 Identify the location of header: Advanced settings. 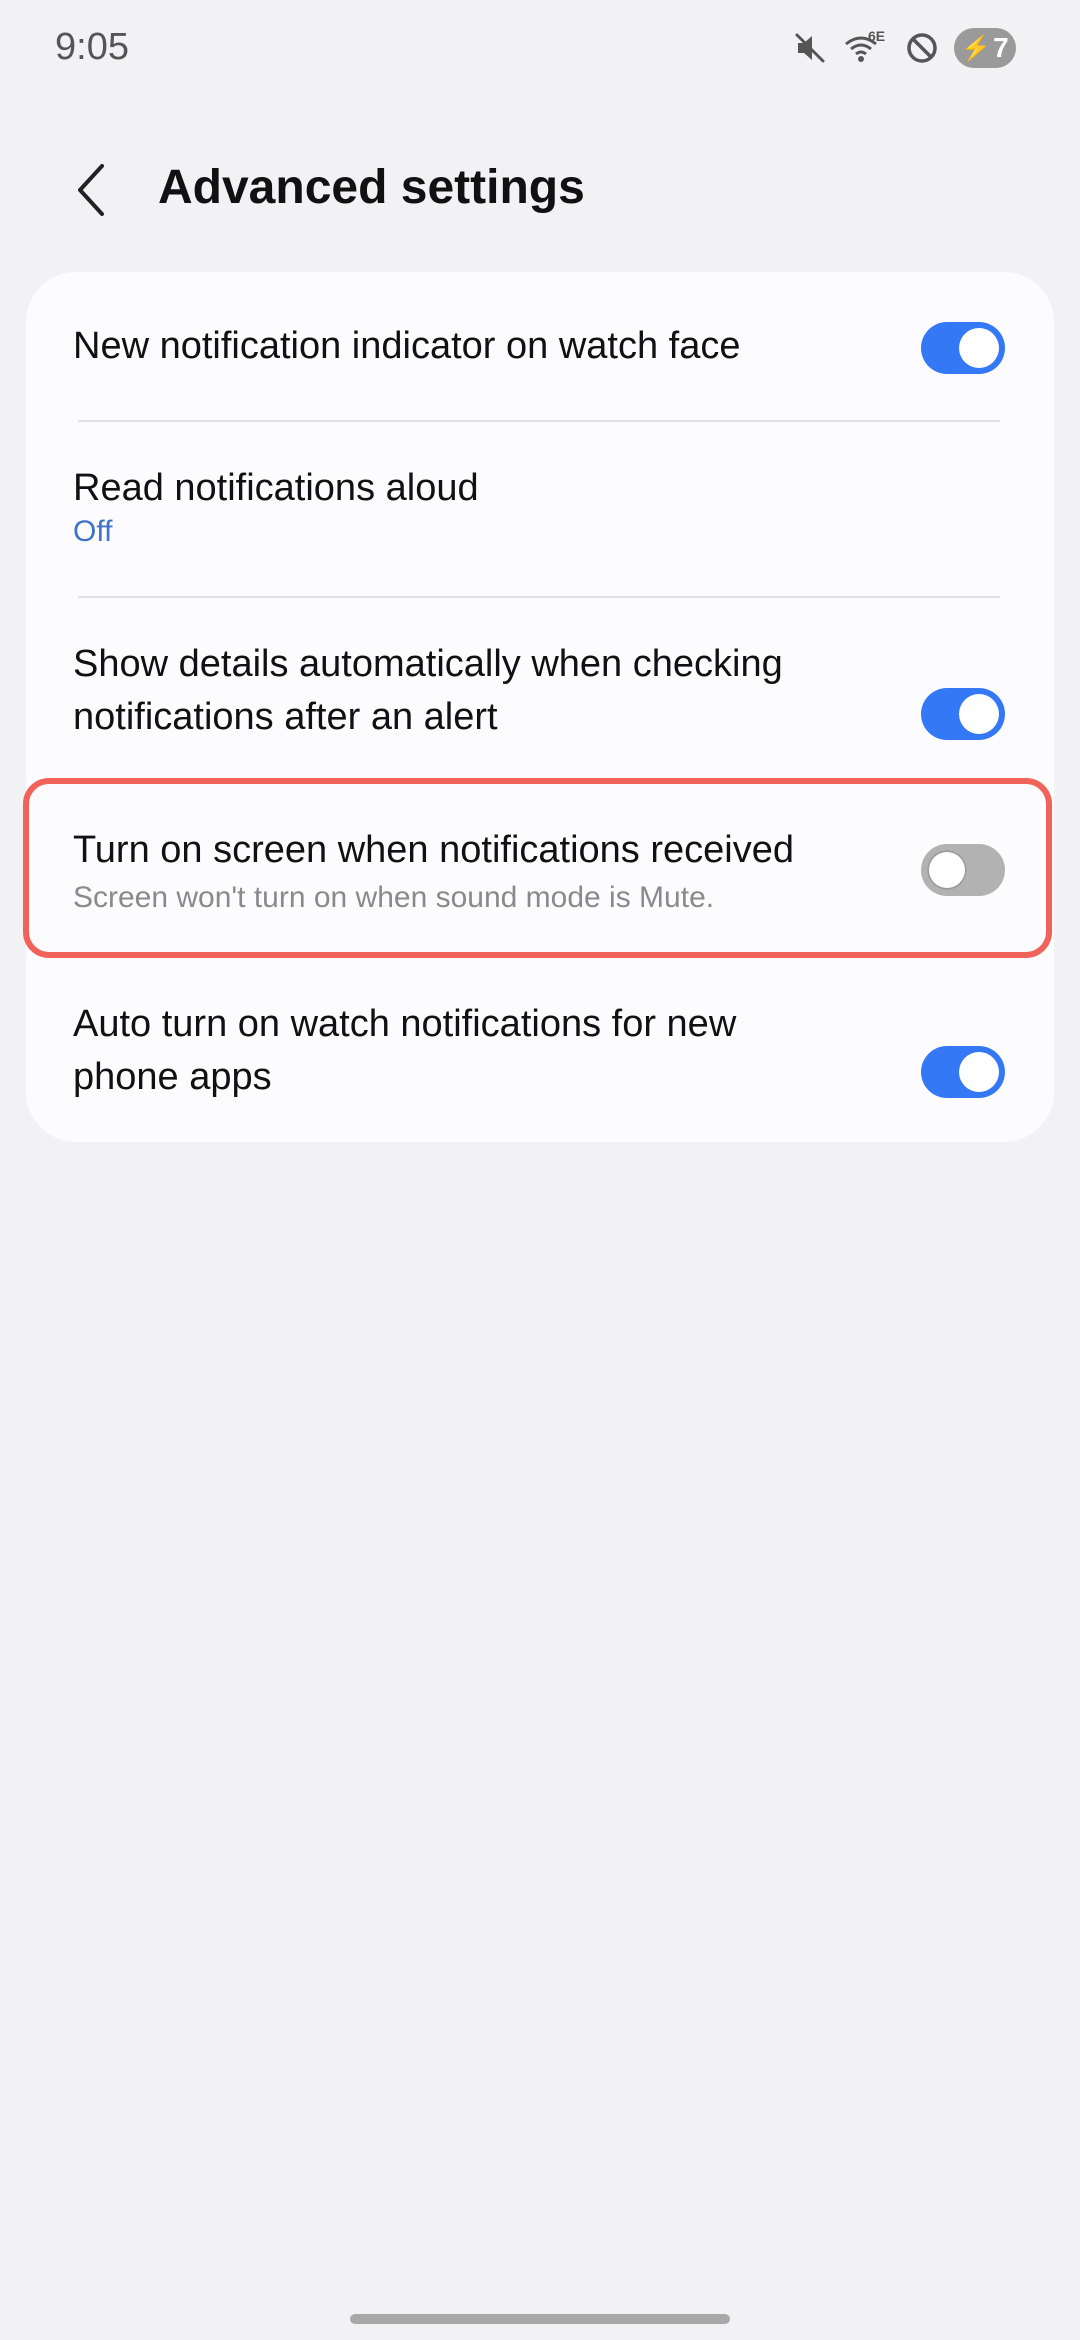
(540, 190).